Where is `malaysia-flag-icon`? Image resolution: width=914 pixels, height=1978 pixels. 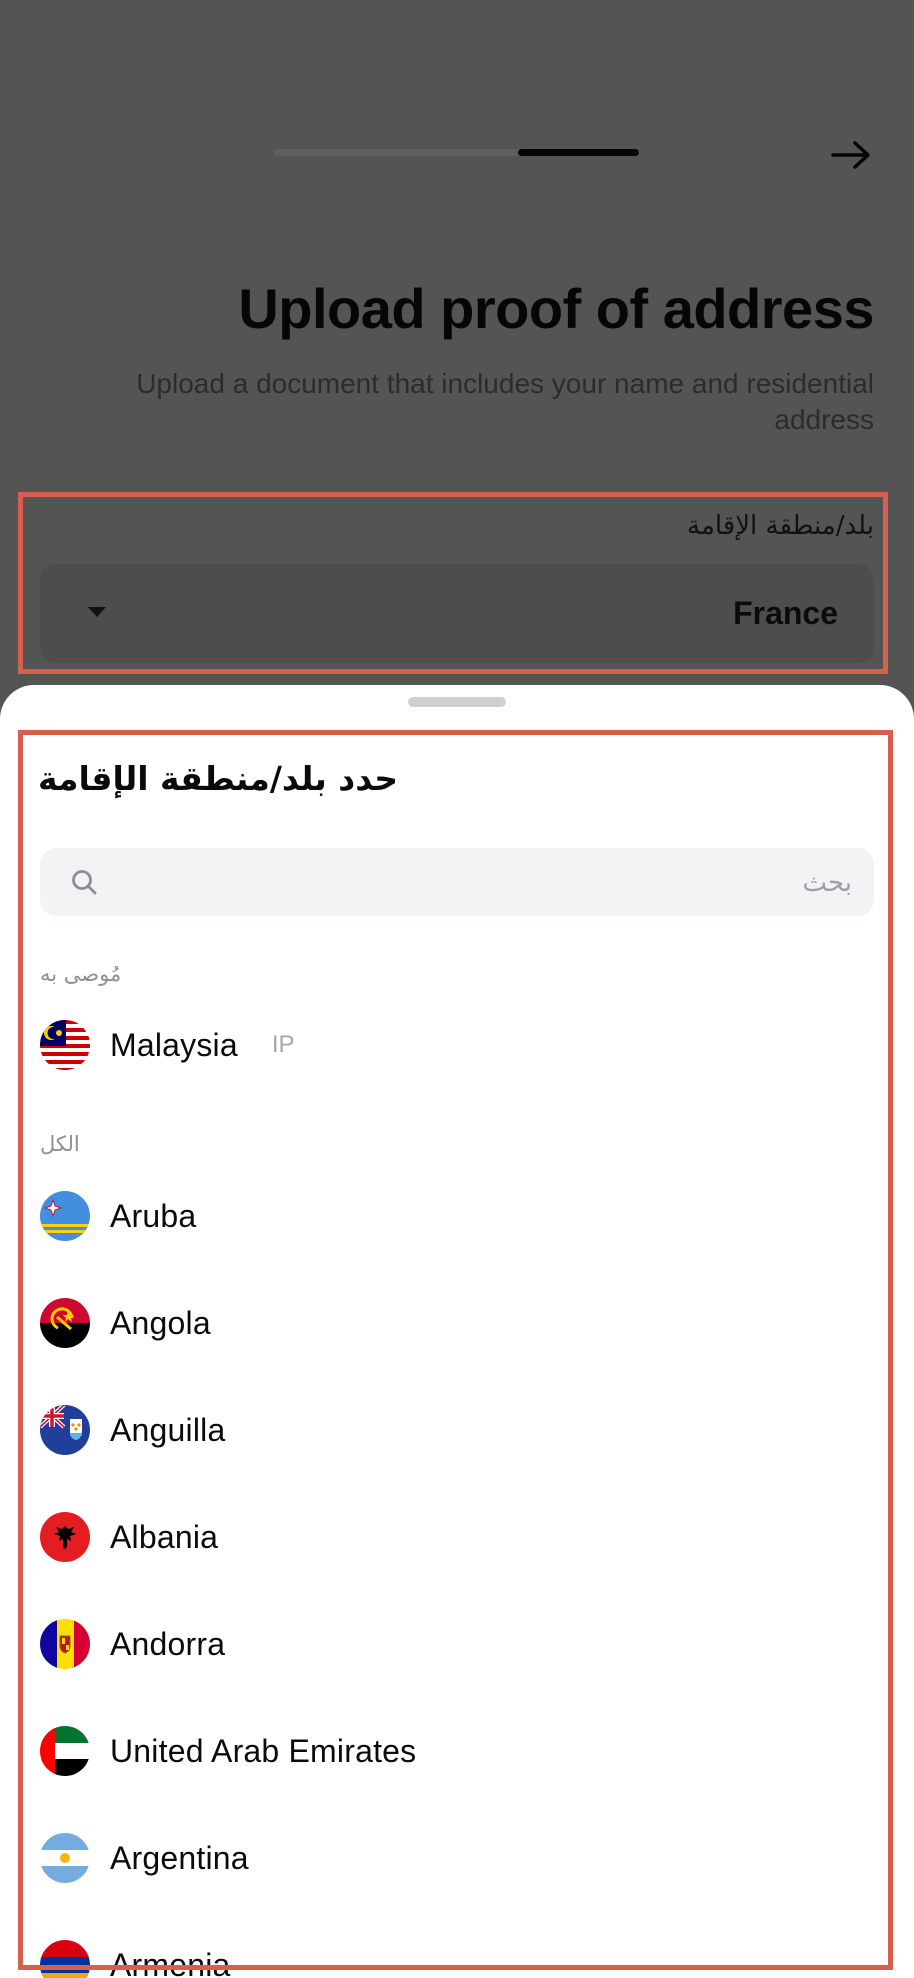
malaysia-flag-icon is located at coordinates (65, 1045).